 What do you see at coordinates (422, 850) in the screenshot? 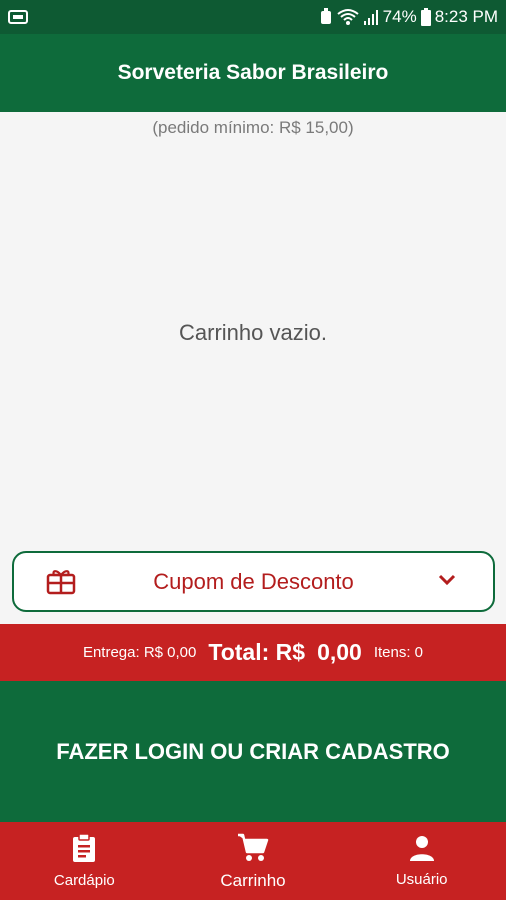
I see `user-icon` at bounding box center [422, 850].